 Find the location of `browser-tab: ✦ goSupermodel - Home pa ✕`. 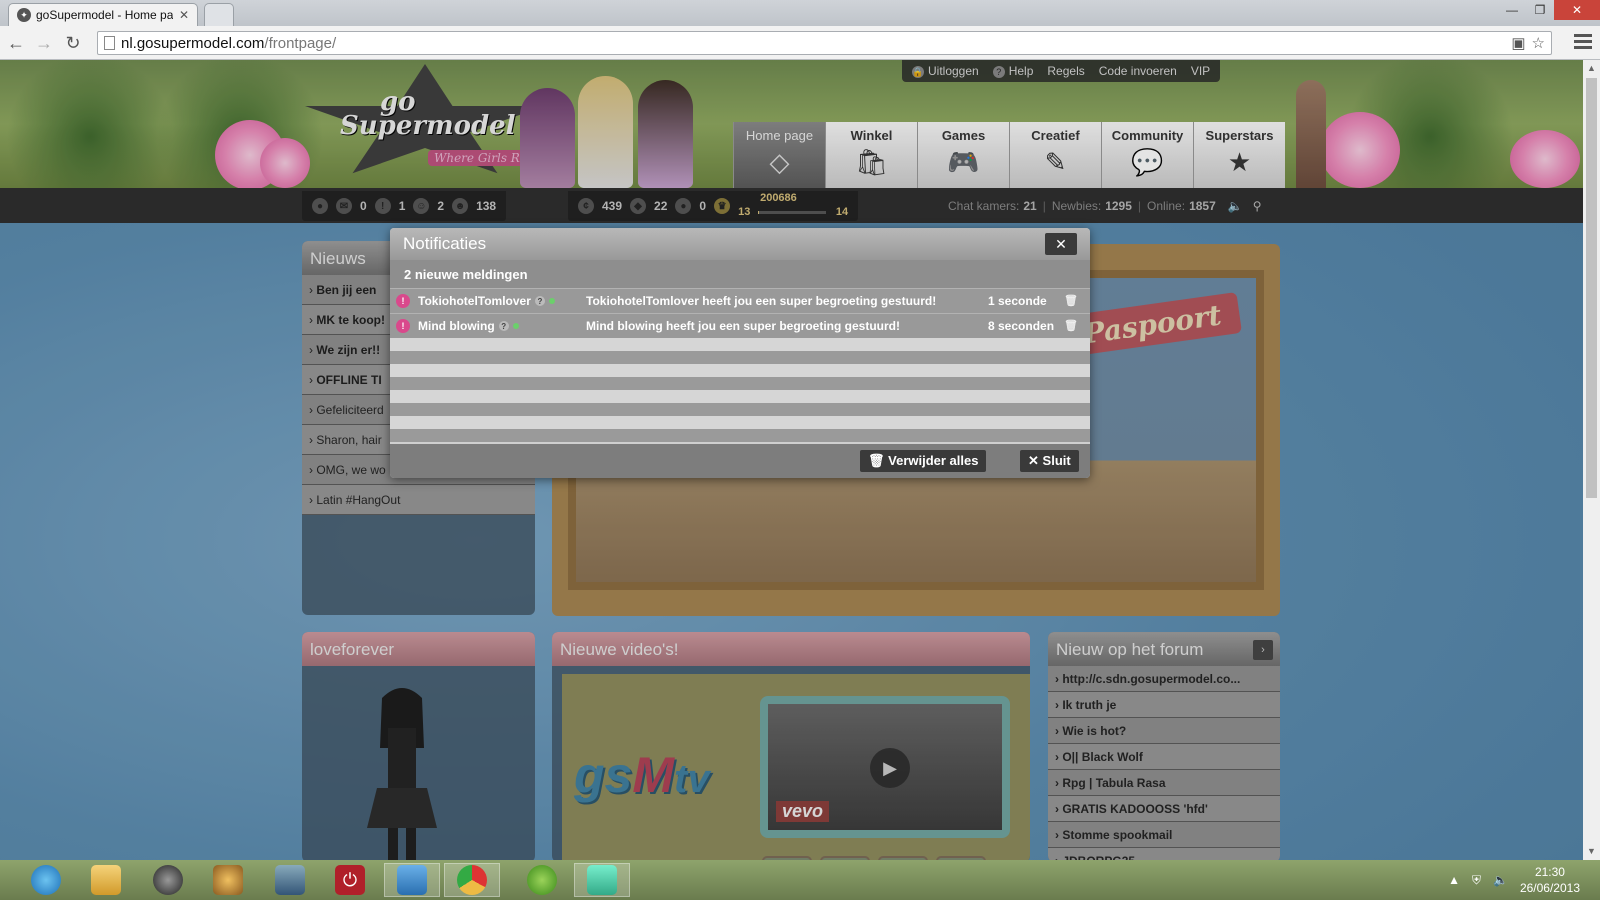

browser-tab: ✦ goSupermodel - Home pa ✕ is located at coordinates (103, 14).